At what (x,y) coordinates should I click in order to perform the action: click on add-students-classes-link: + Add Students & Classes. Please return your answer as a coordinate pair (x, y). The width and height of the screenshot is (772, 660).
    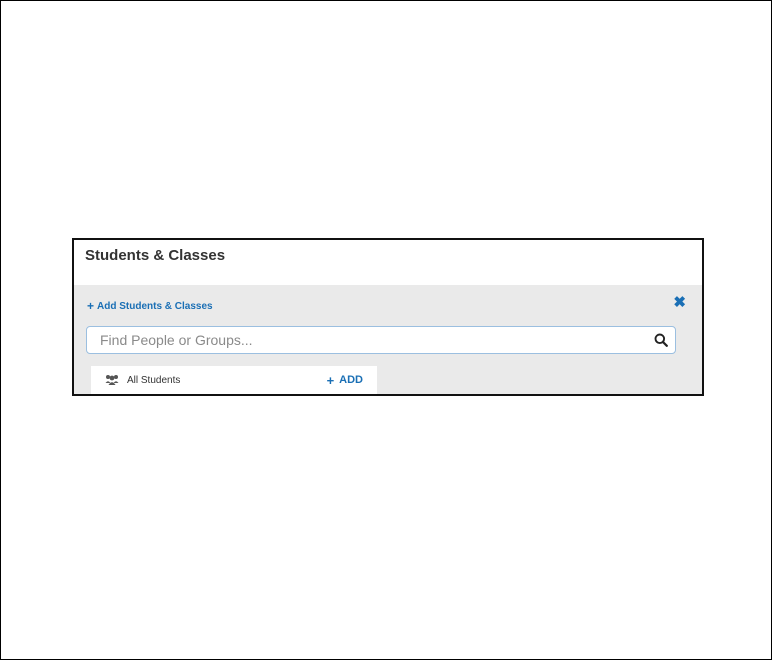
    Looking at the image, I should click on (150, 306).